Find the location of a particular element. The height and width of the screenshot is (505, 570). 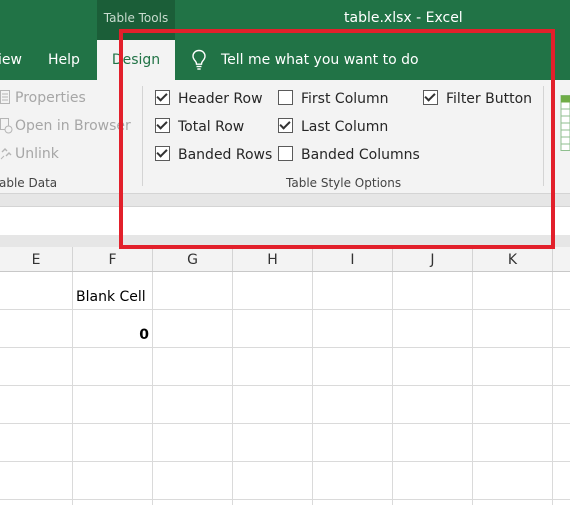

properties-button: Properties is located at coordinates (50, 98).